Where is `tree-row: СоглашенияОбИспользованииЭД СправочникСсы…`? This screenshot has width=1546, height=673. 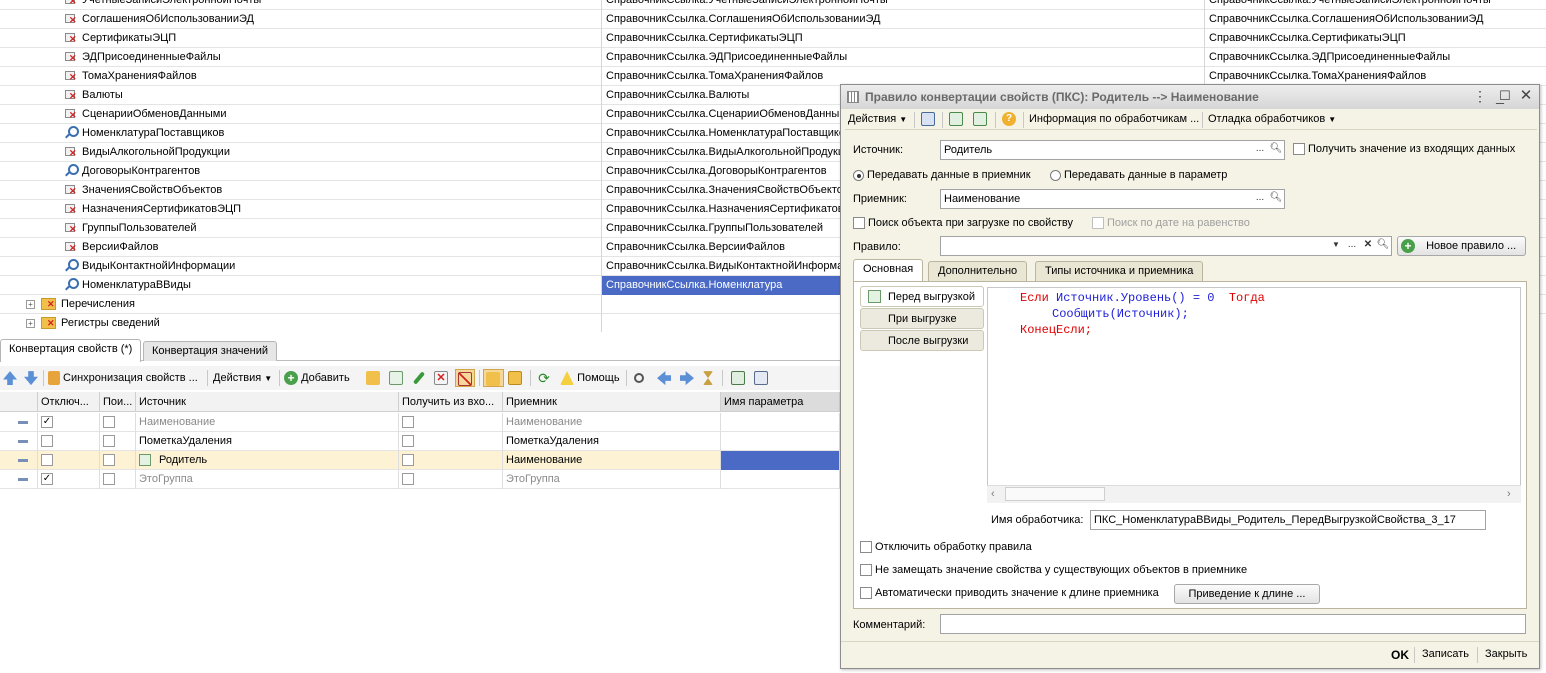 tree-row: СоглашенияОбИспользованииЭД СправочникСсы… is located at coordinates (773, 19).